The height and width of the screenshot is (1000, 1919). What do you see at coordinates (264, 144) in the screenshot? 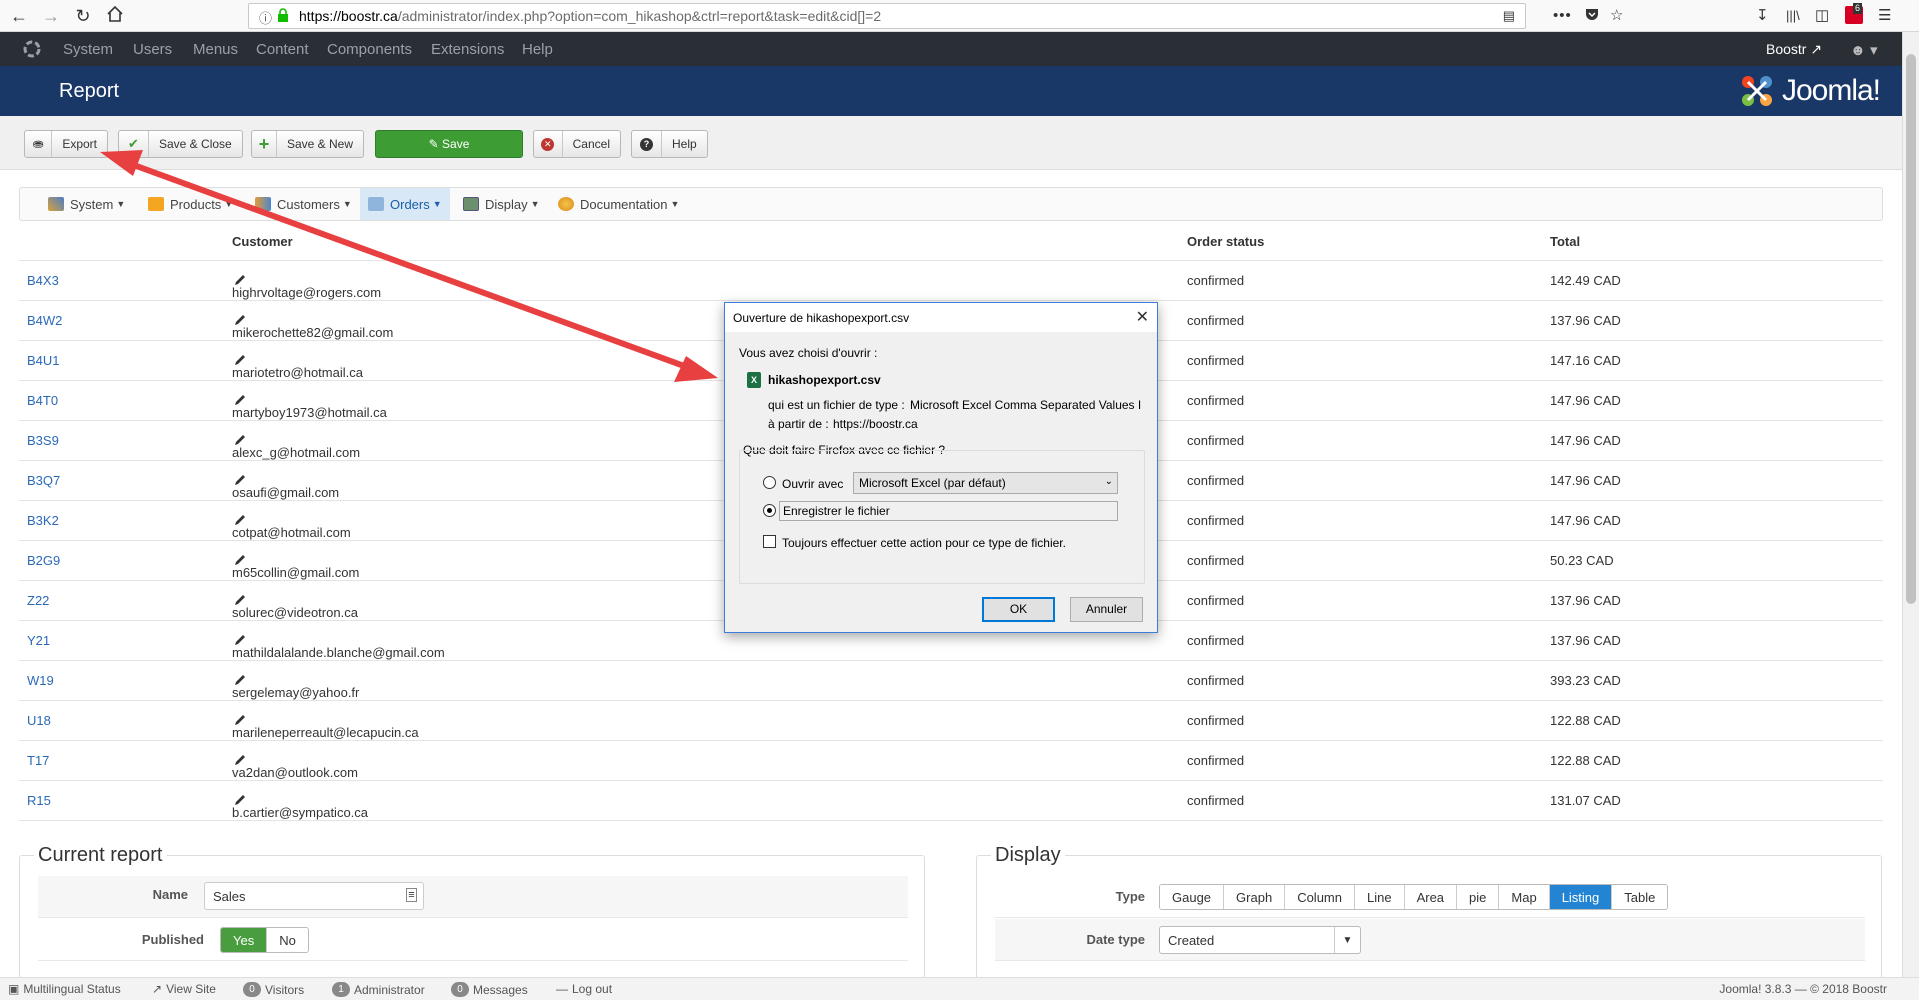
I see `plus-icon: +` at bounding box center [264, 144].